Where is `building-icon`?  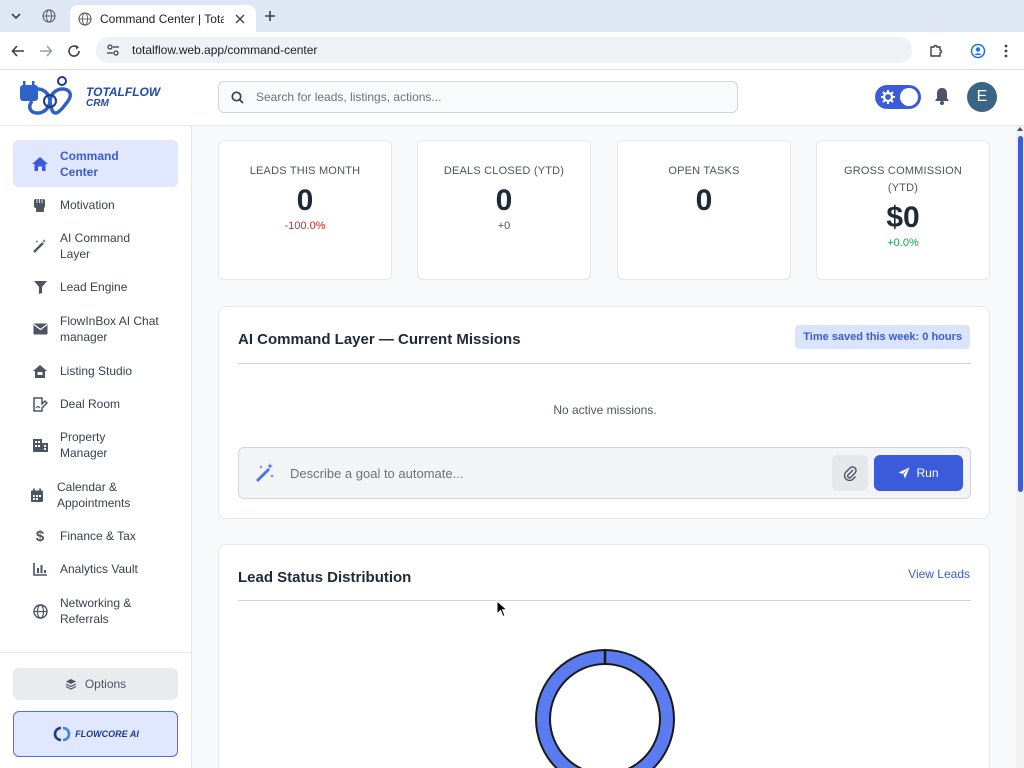 building-icon is located at coordinates (40, 445).